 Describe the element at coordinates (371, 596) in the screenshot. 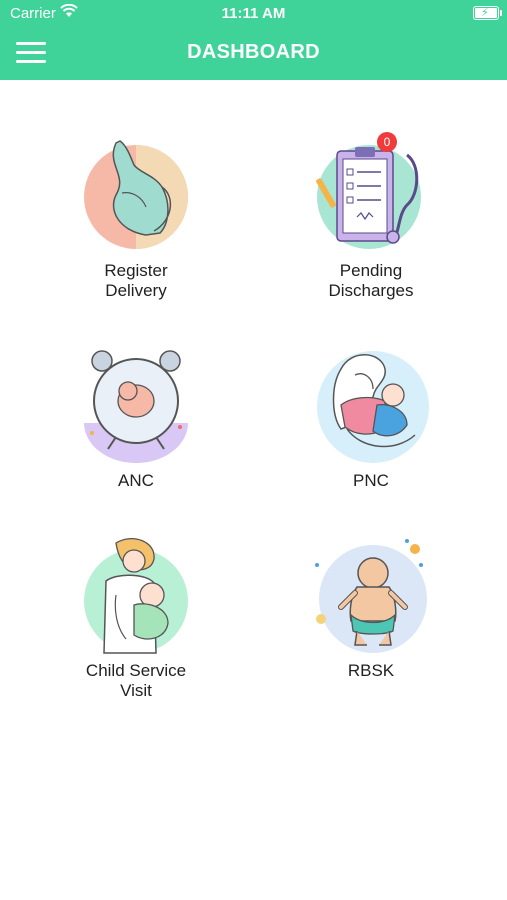

I see `baby-icon` at that location.